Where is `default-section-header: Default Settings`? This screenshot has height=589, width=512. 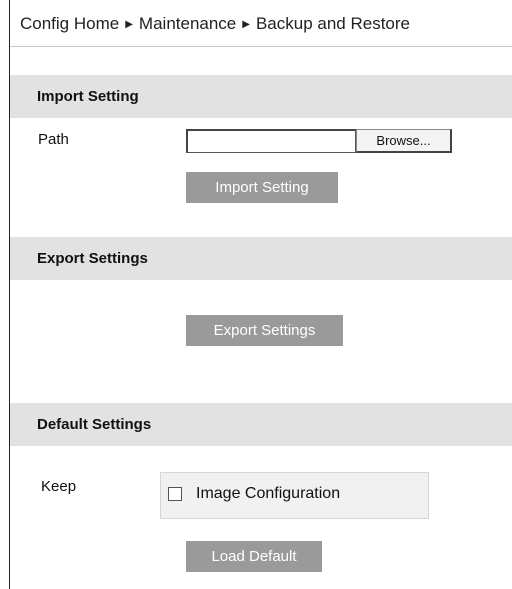 default-section-header: Default Settings is located at coordinates (261, 424).